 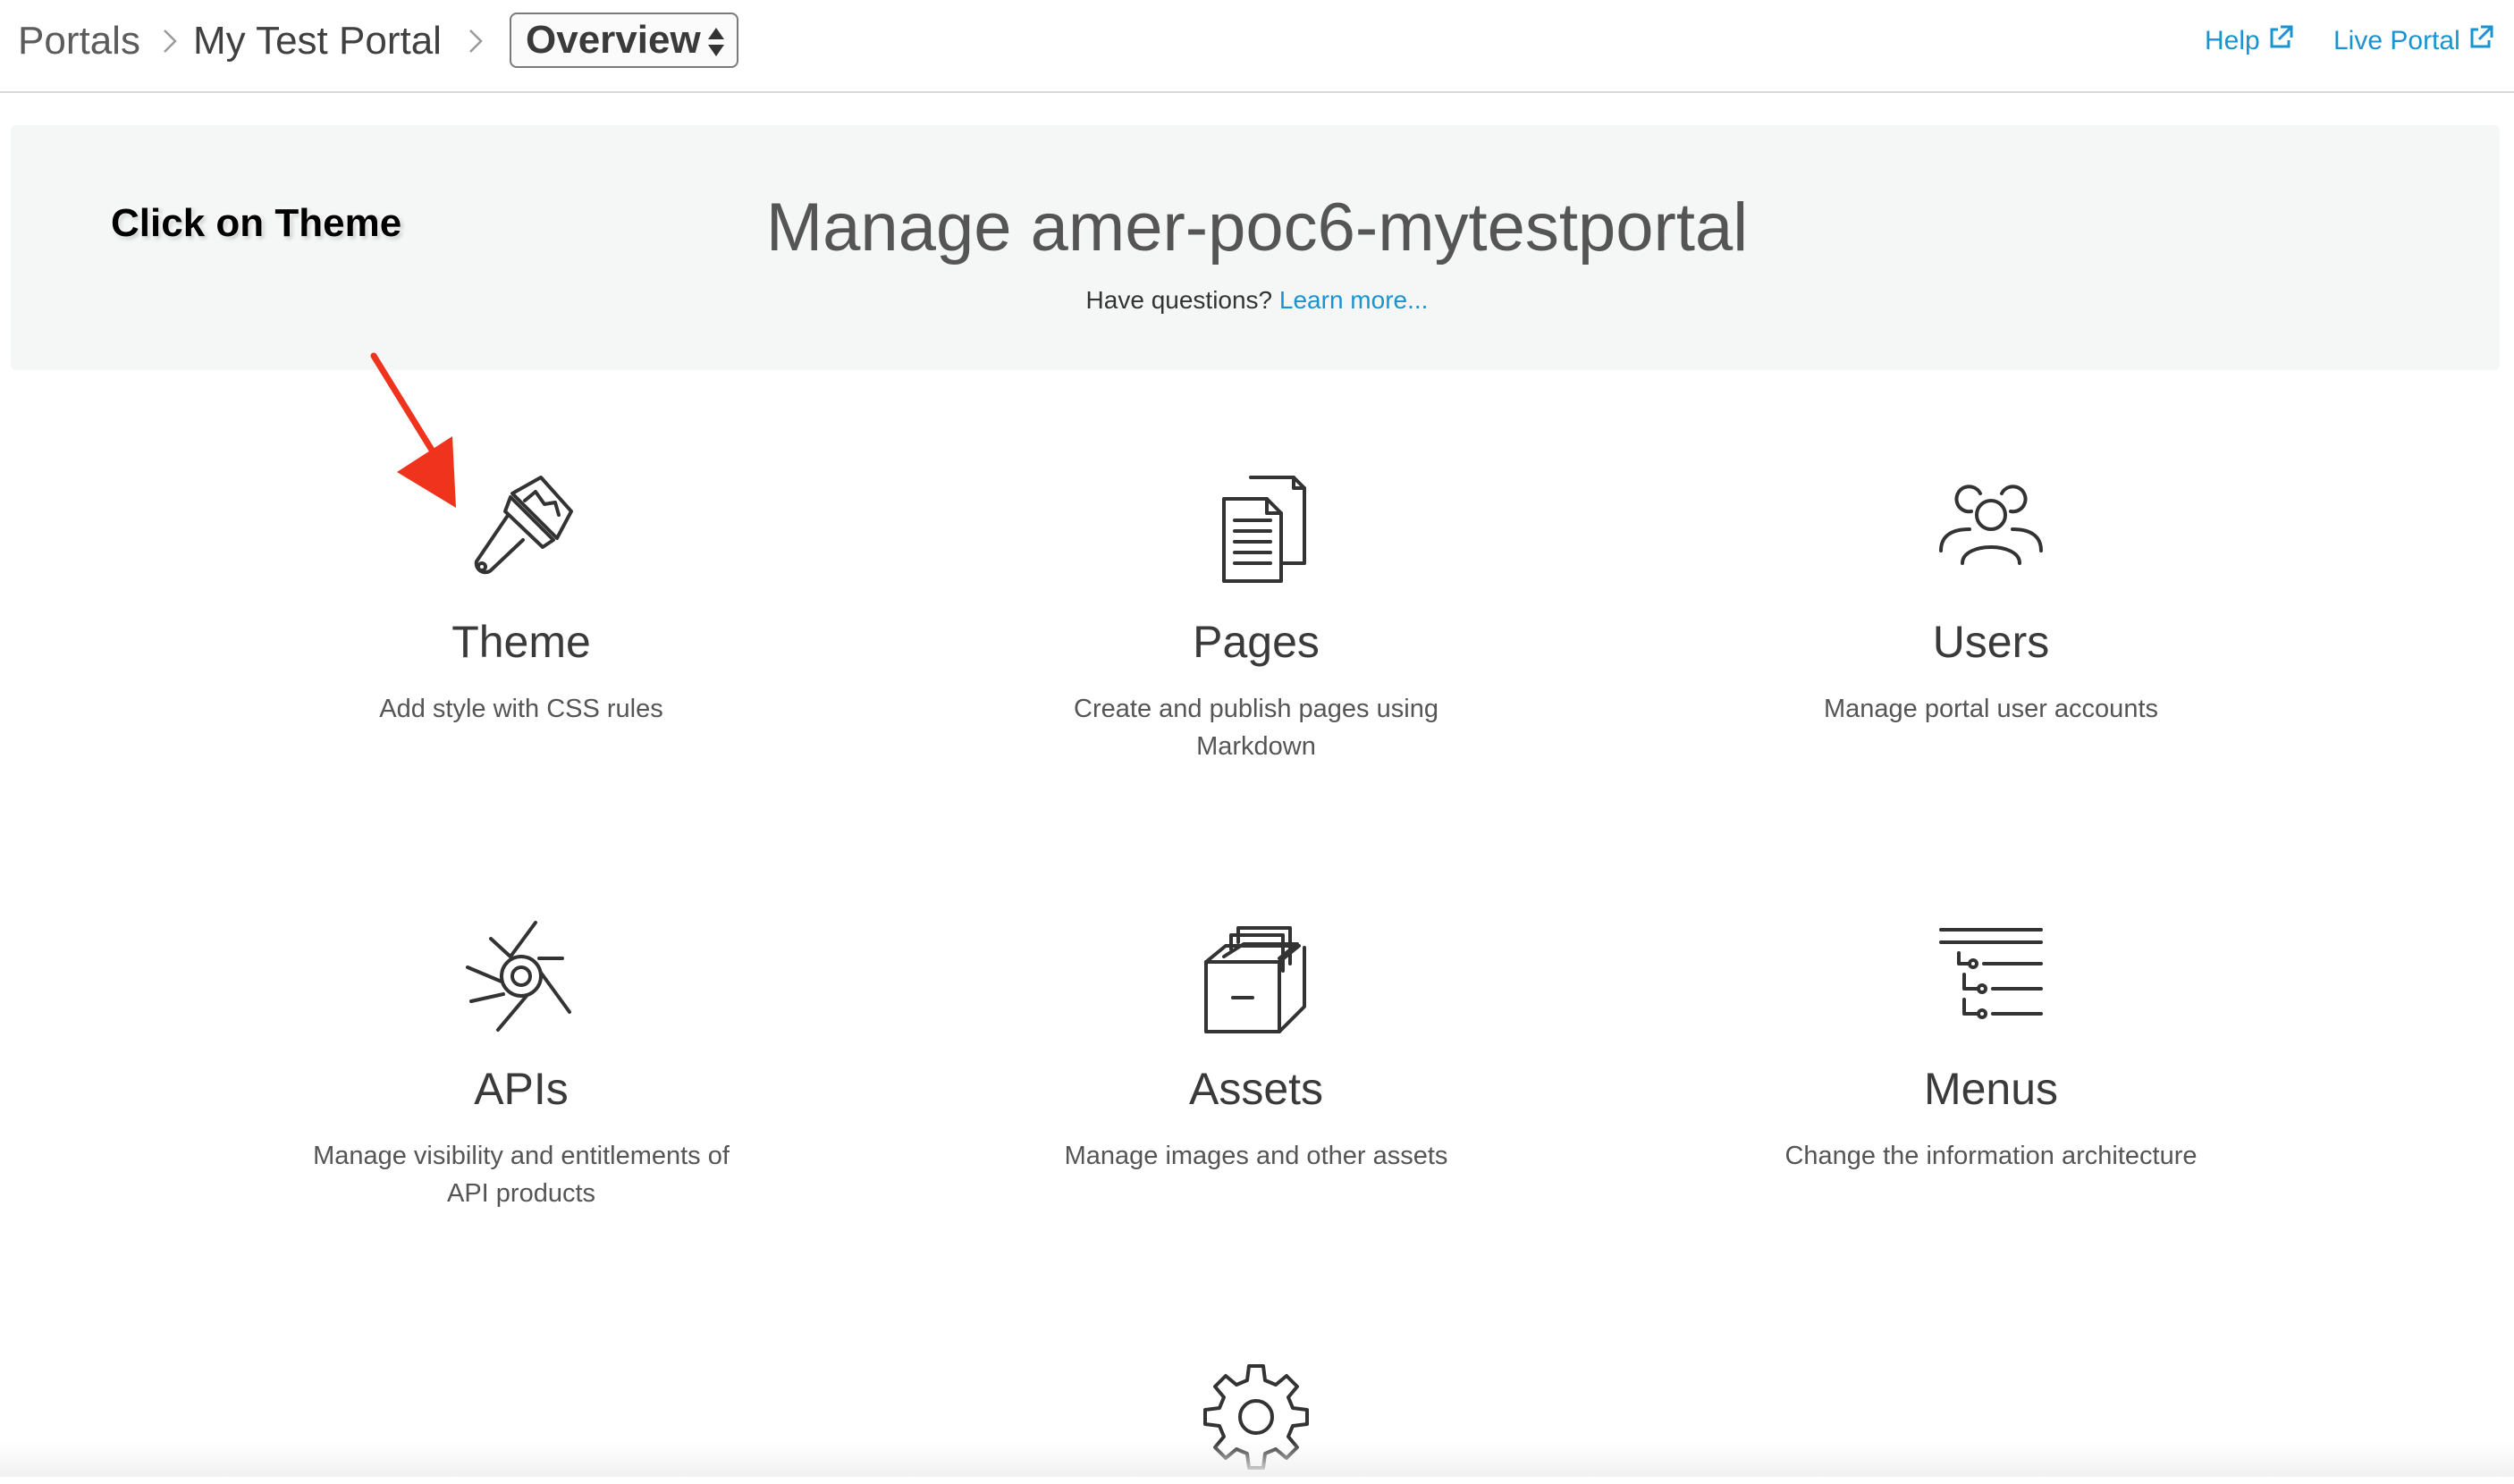 I want to click on tutorial-annotation: Click on Theme, so click(x=256, y=223).